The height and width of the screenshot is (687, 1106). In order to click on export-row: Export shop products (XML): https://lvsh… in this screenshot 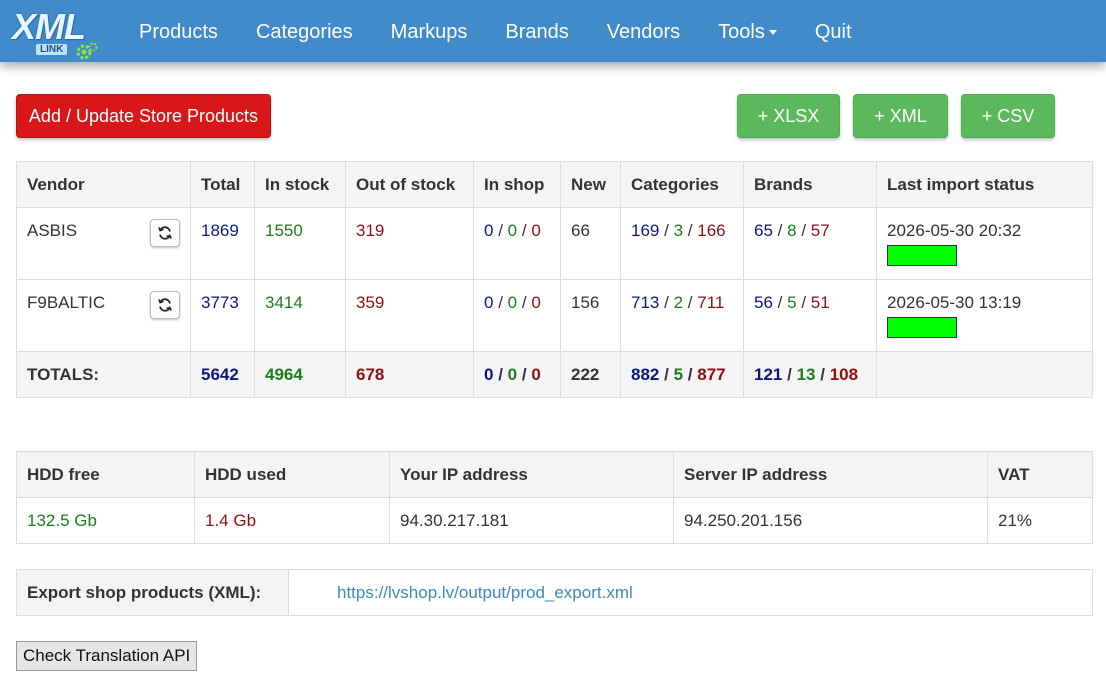, I will do `click(554, 592)`.